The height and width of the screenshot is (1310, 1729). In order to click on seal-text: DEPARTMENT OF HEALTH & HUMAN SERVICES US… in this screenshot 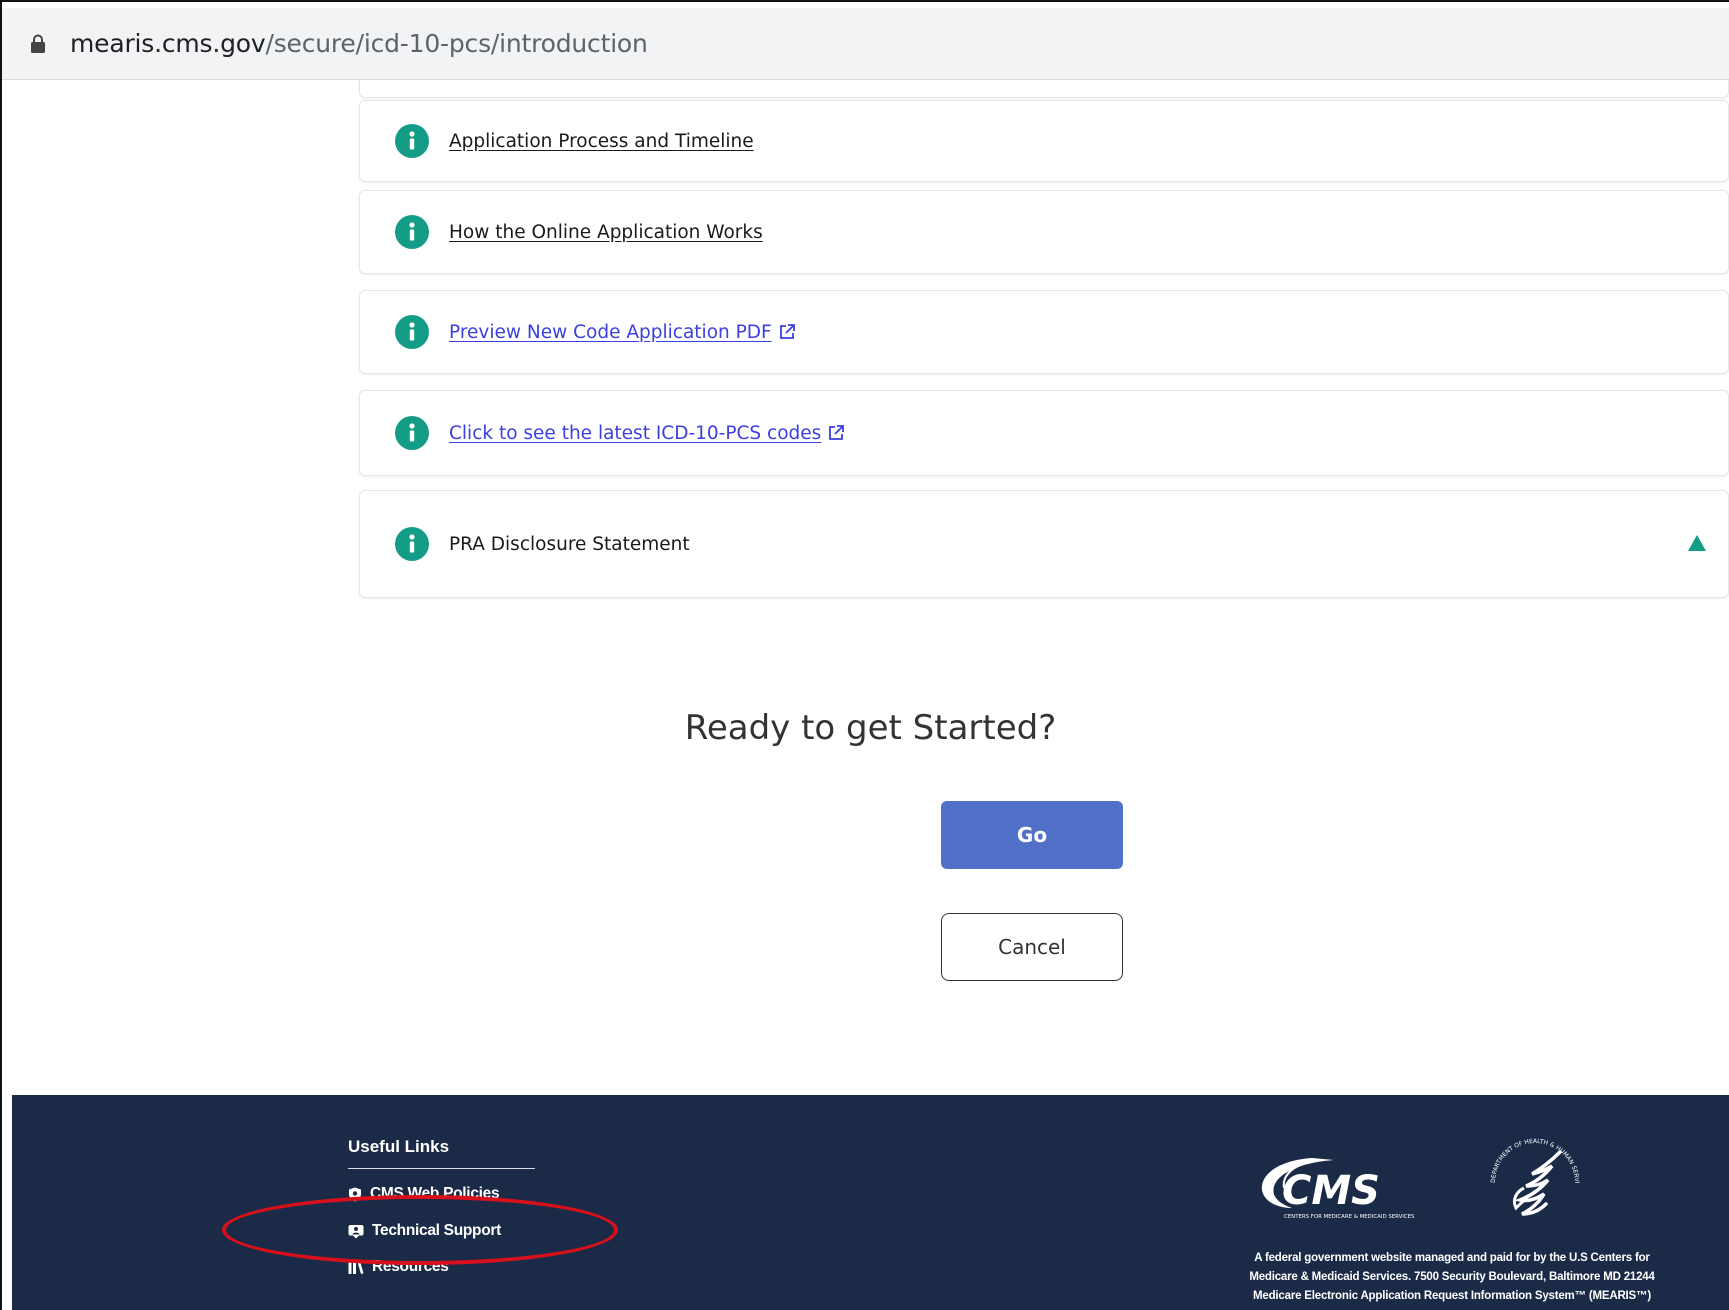, I will do `click(1530, 1156)`.